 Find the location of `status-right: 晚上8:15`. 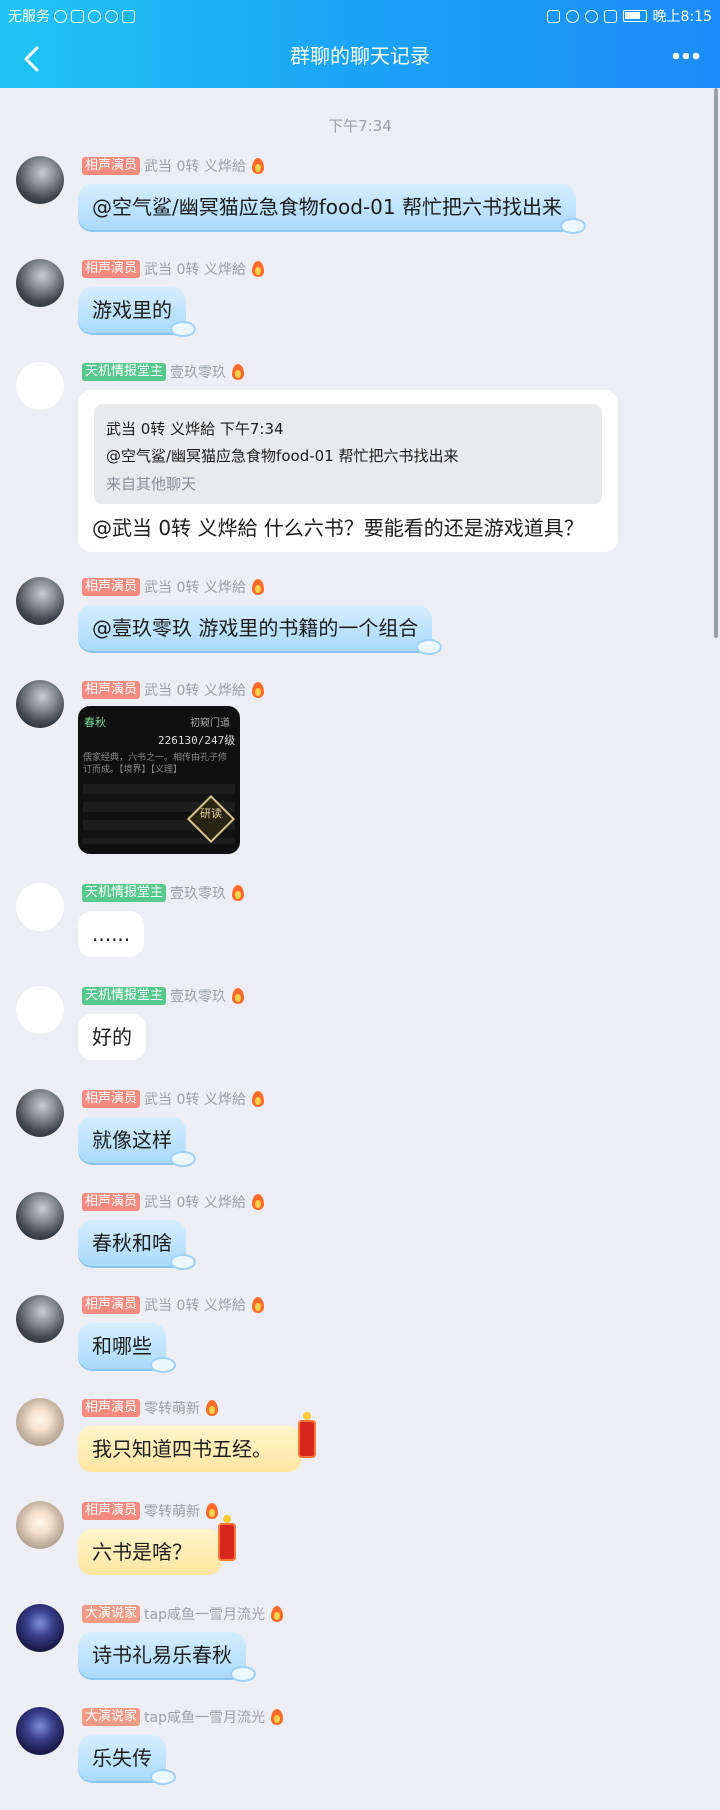

status-right: 晚上8:15 is located at coordinates (629, 16).